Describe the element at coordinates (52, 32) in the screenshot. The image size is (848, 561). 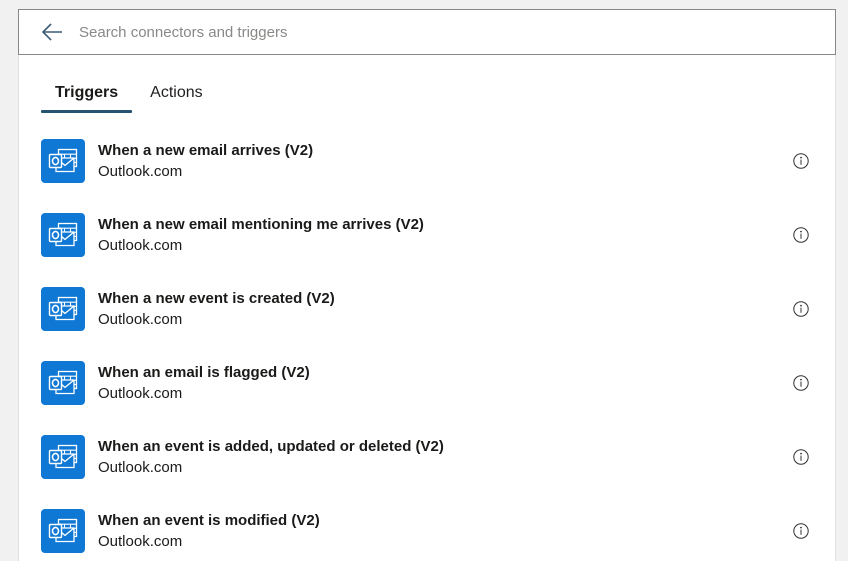
I see `back-arrow-icon` at that location.